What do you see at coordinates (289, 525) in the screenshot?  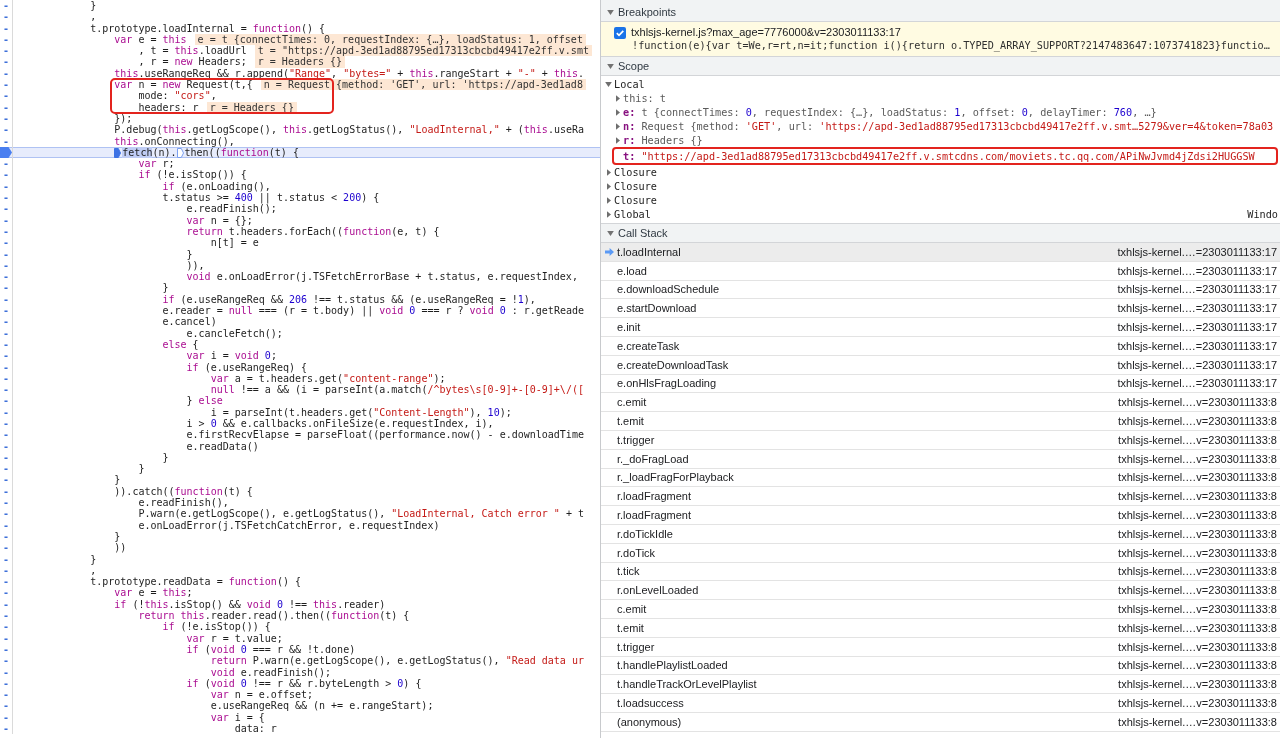 I see `code-text: e.onLoadError(j.TSFetchCatchError, e.requestIndex)` at bounding box center [289, 525].